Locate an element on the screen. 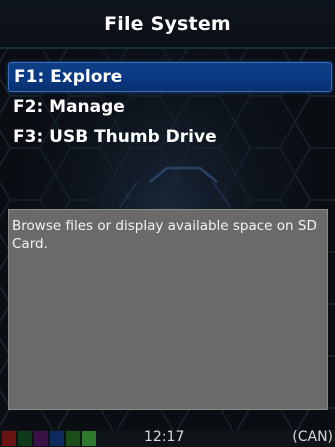 The image size is (335, 447). menu-item-label: F3: USB Thumb Drive is located at coordinates (115, 137).